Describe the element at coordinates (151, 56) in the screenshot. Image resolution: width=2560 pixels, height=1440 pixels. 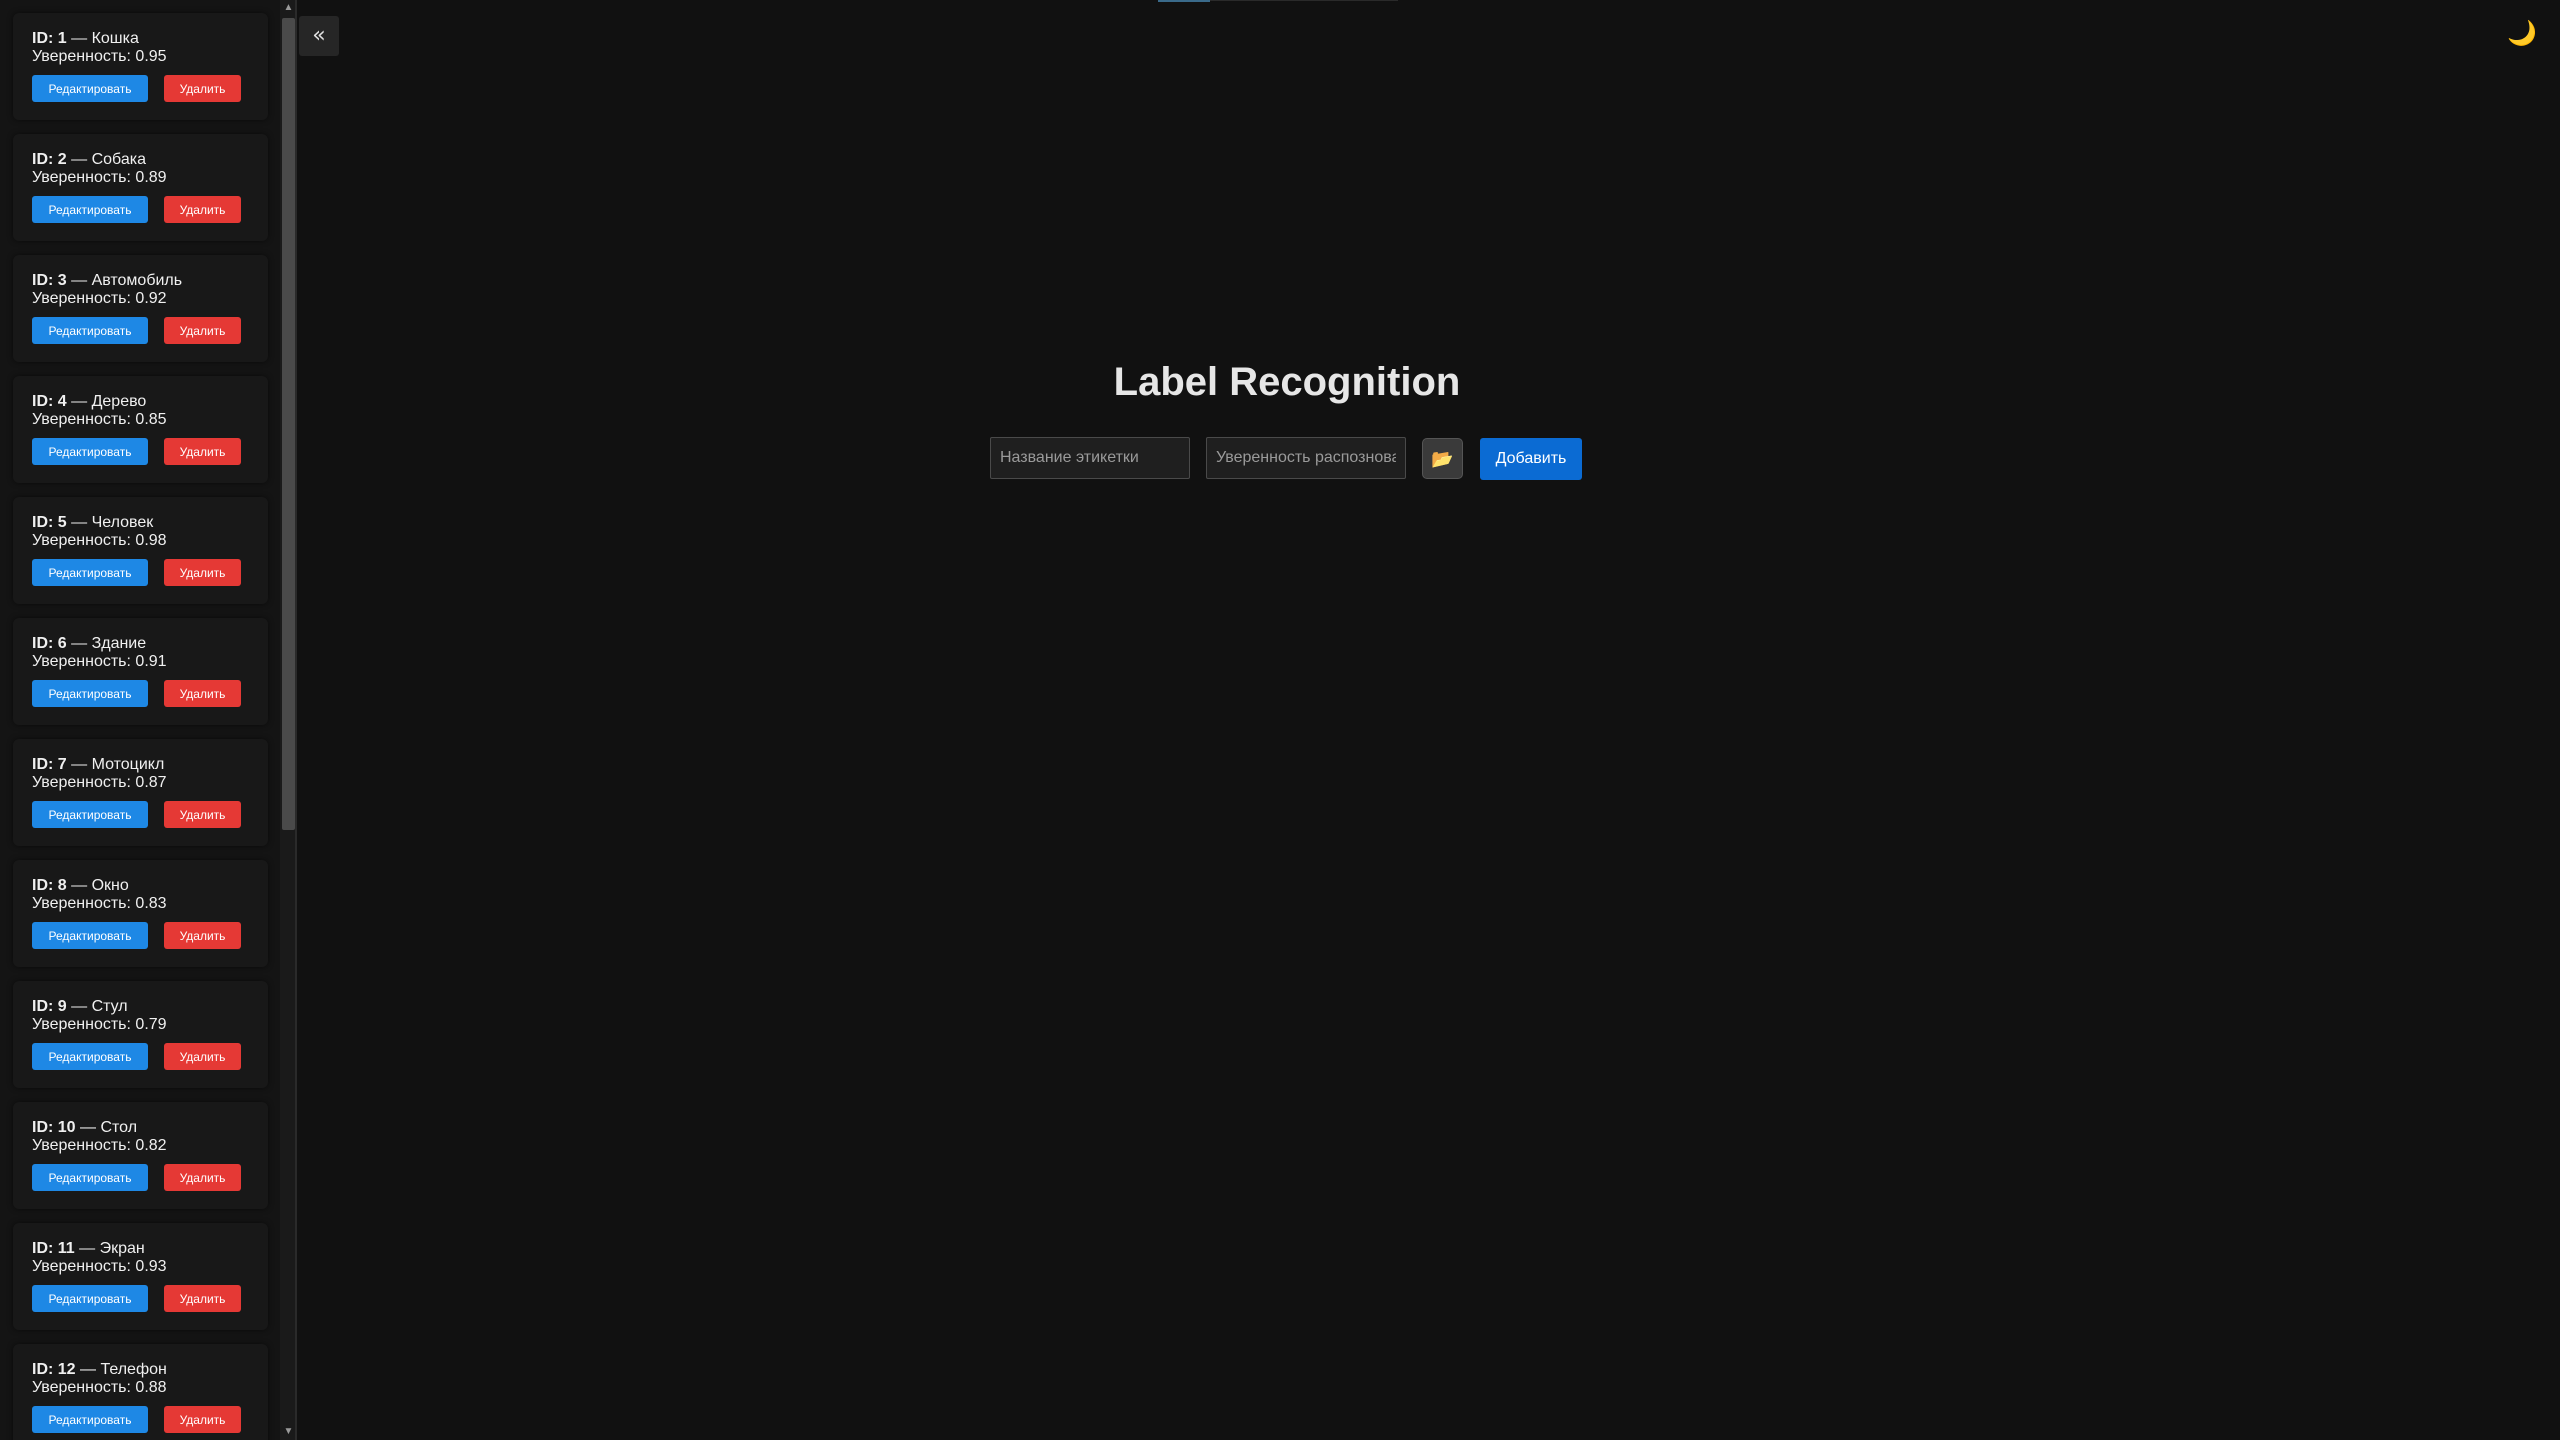
I see `confidence-value: 0.95` at that location.